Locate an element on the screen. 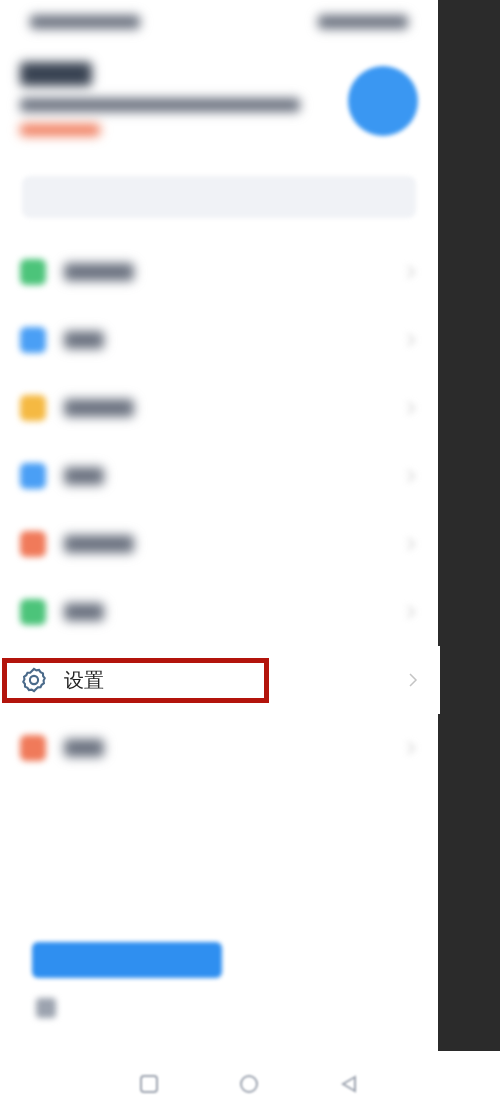 Image resolution: width=500 pixels, height=1111 pixels. home-icon is located at coordinates (249, 1084).